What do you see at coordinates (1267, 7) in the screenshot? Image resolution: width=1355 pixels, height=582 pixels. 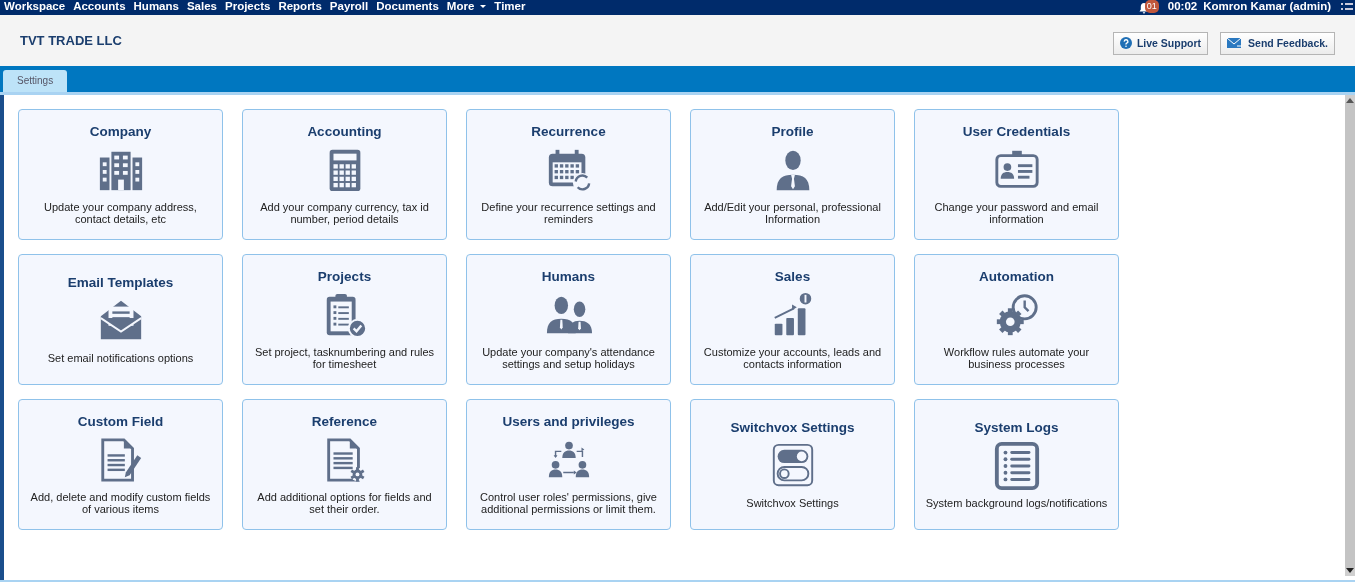 I see `user-menu: Komron Kamar (admin)` at bounding box center [1267, 7].